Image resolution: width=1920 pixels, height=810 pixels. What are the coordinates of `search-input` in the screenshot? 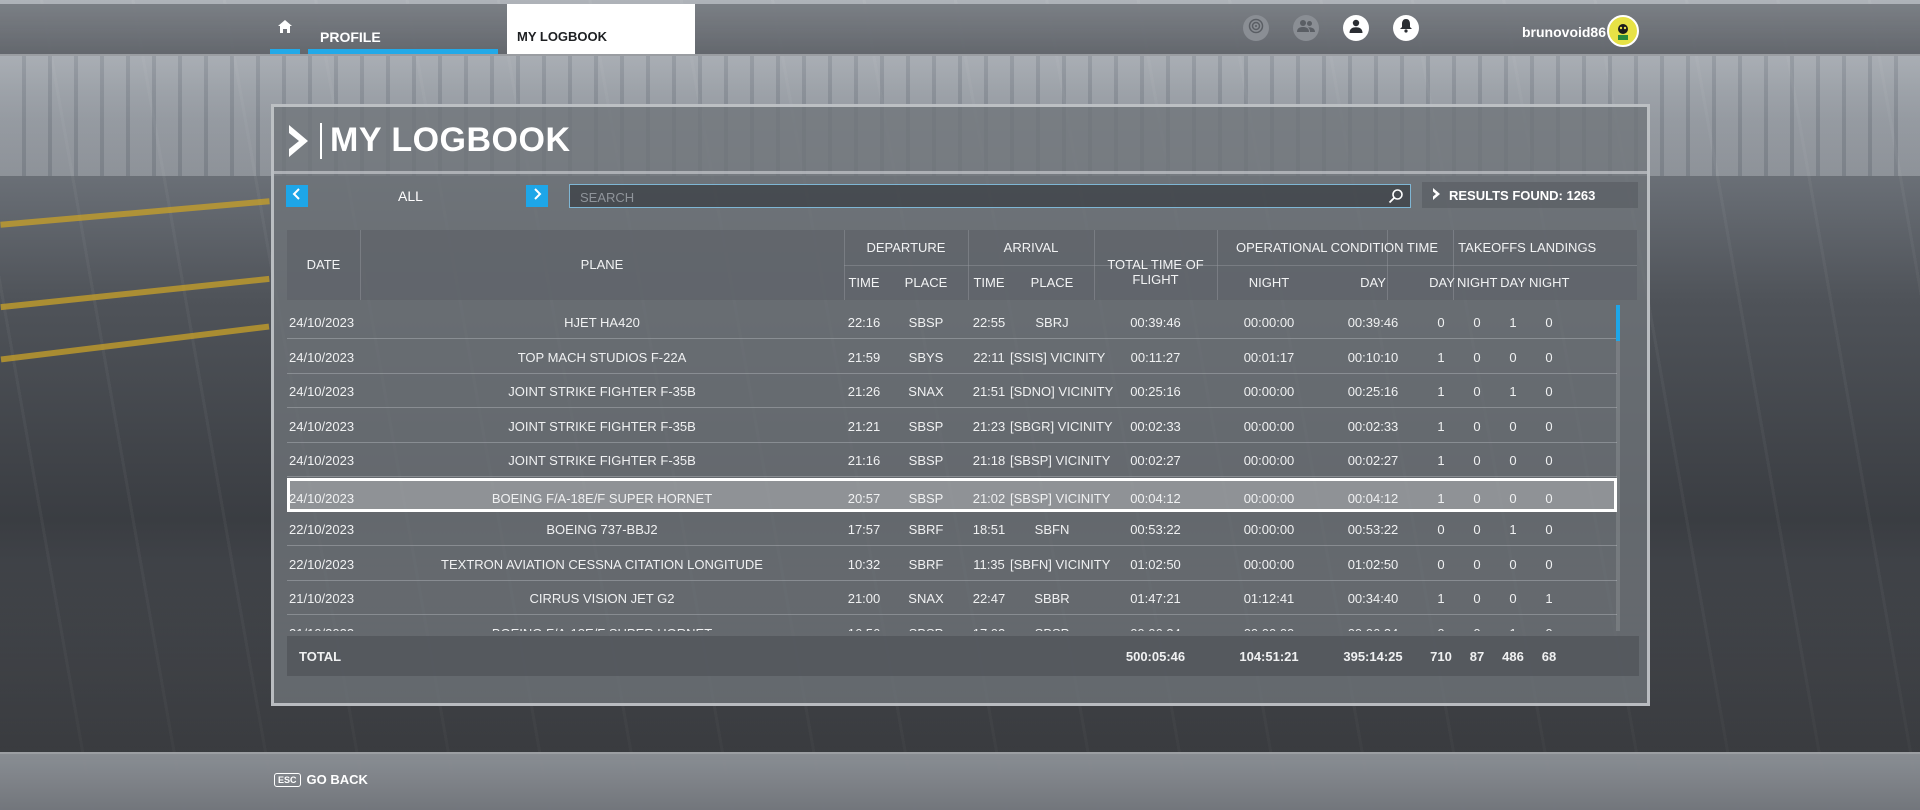 It's located at (970, 197).